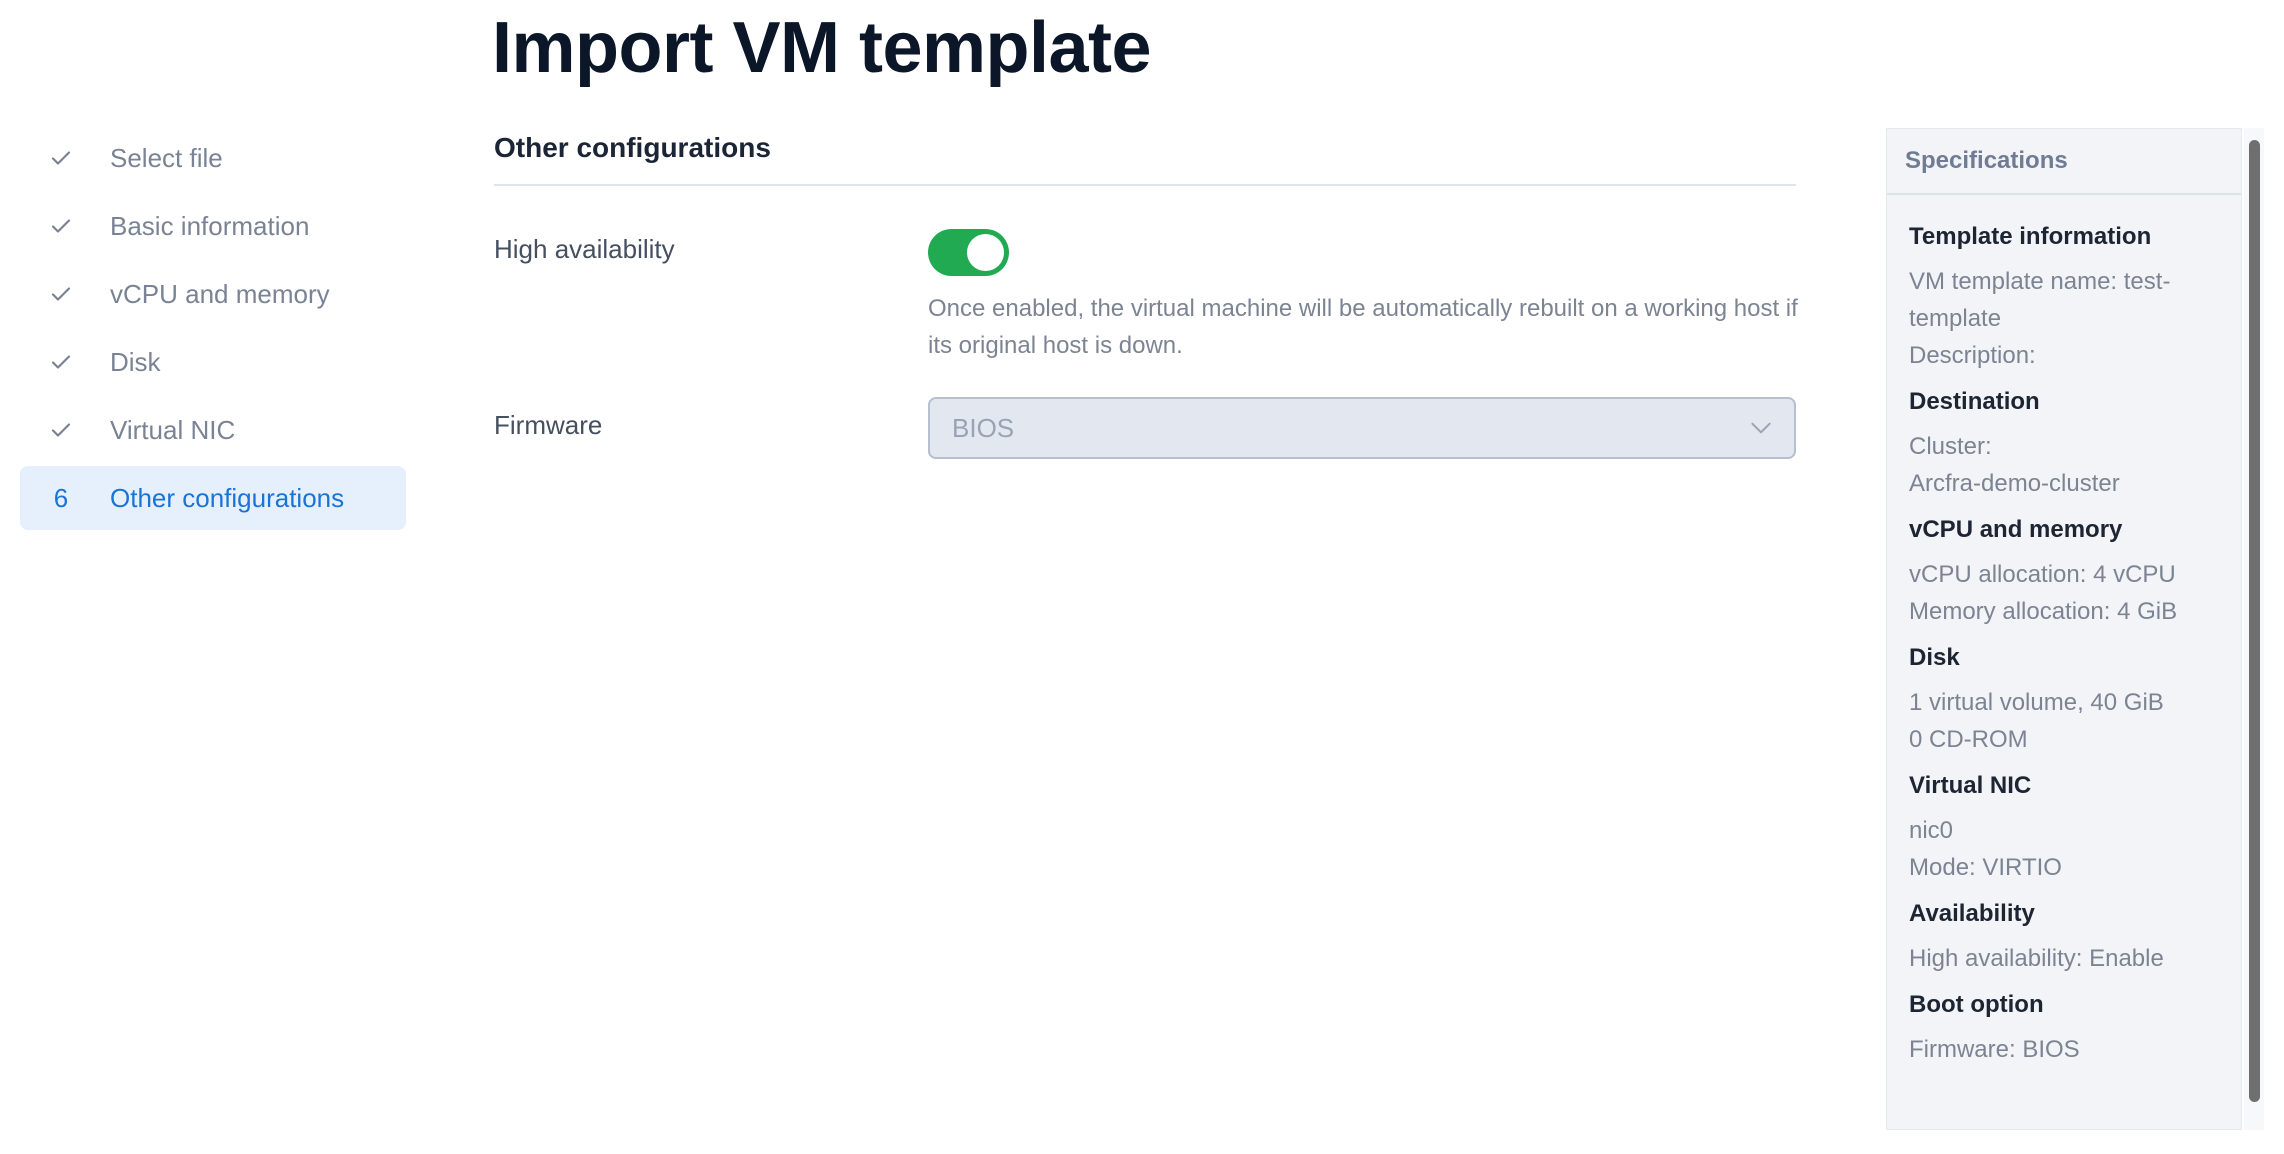 Image resolution: width=2284 pixels, height=1154 pixels. What do you see at coordinates (1972, 355) in the screenshot?
I see `spec-description: Description:` at bounding box center [1972, 355].